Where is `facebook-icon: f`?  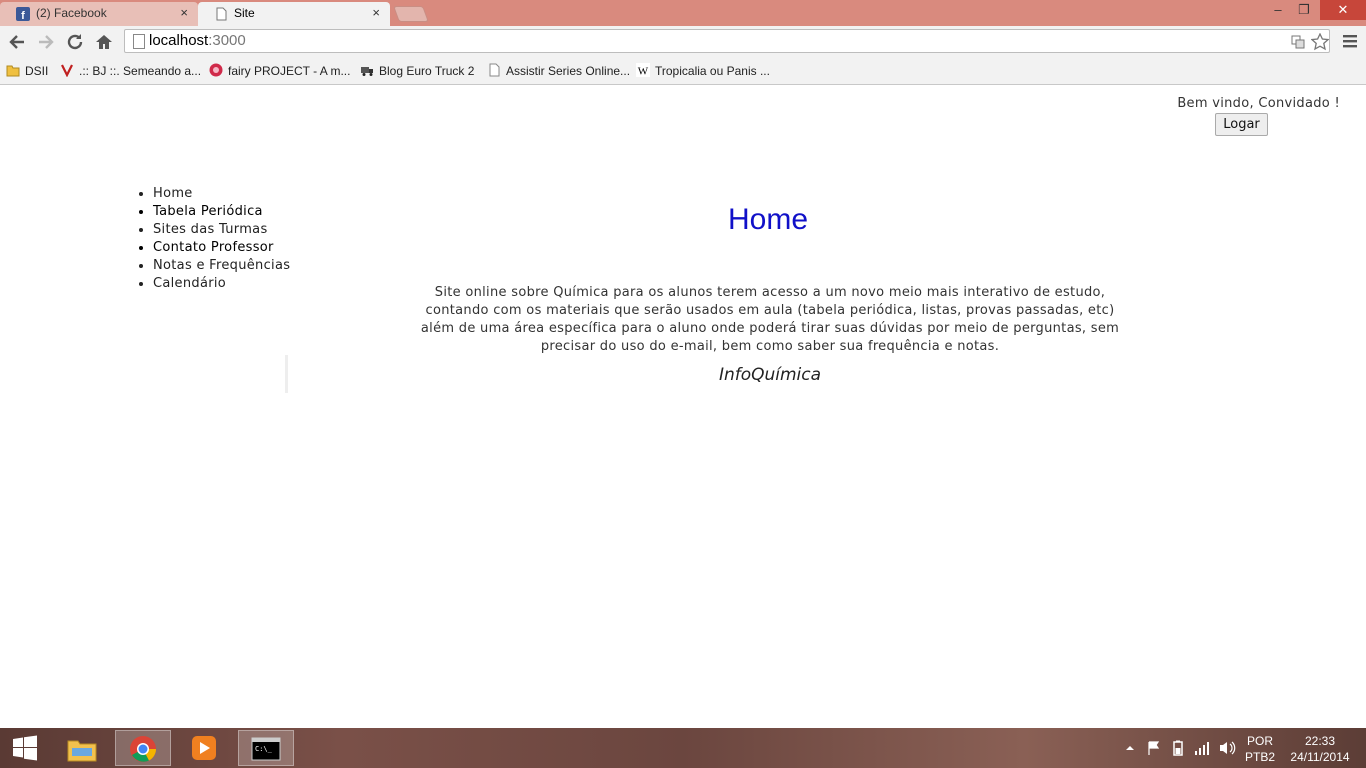
facebook-icon: f is located at coordinates (23, 14).